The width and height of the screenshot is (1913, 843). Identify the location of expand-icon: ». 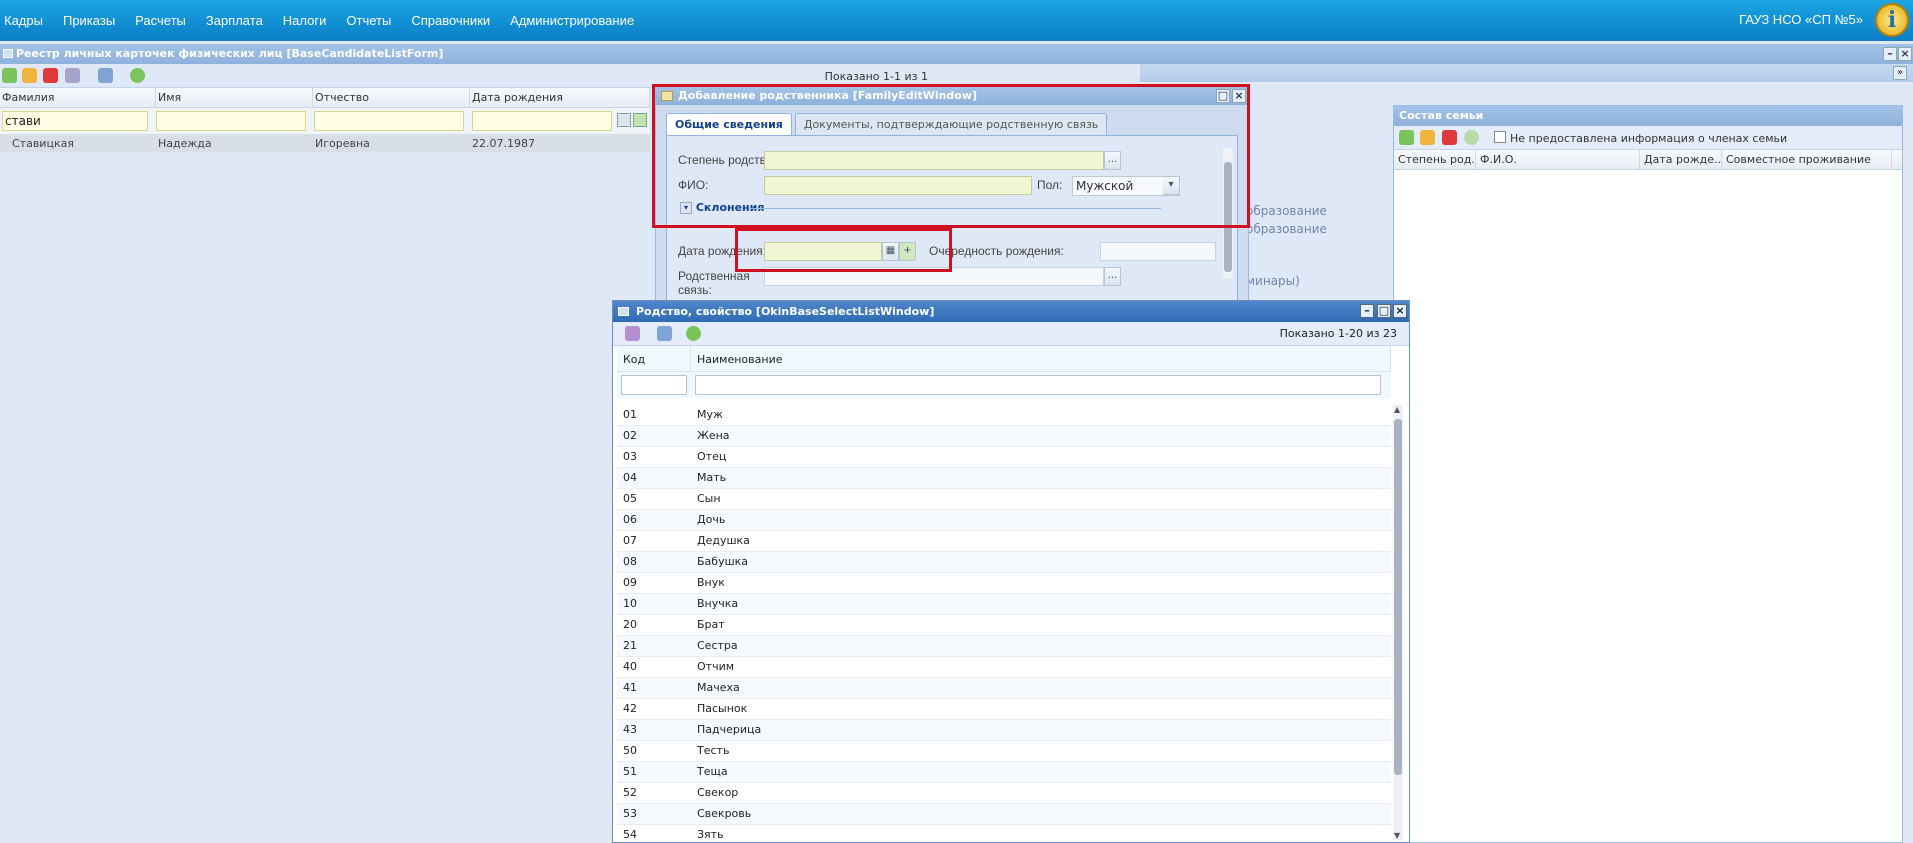
(1900, 73).